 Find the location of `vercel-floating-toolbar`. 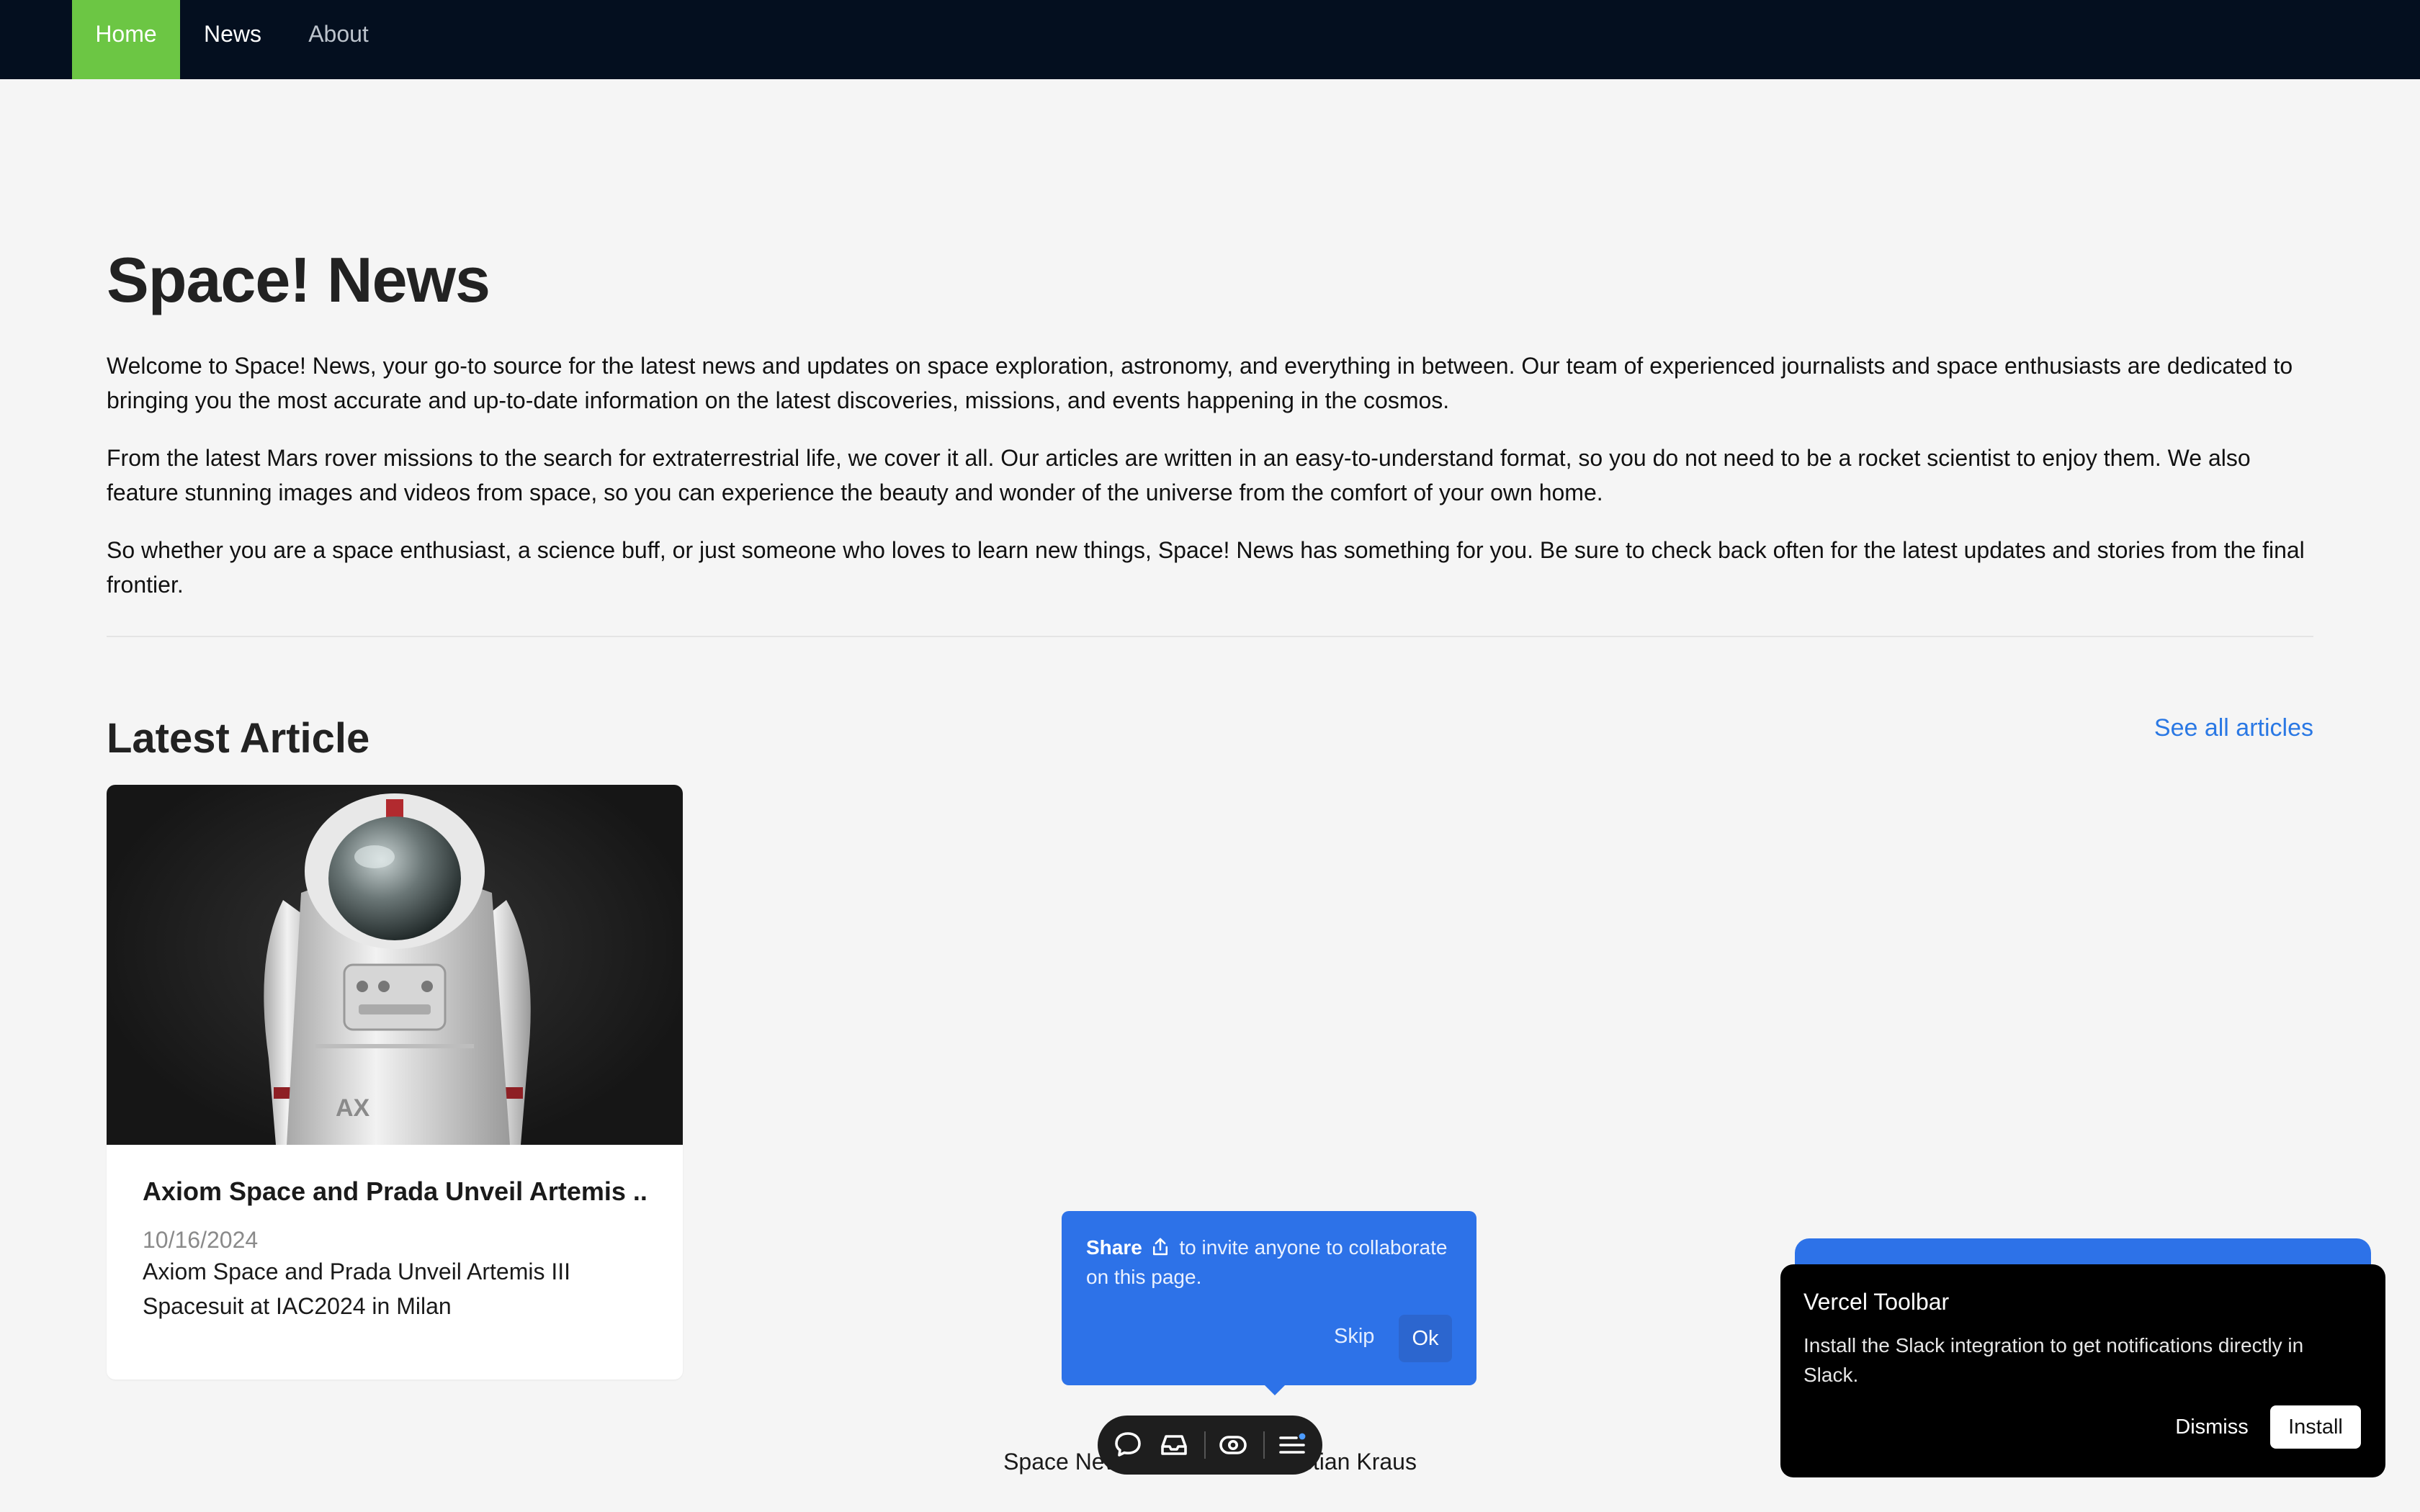

vercel-floating-toolbar is located at coordinates (1210, 1445).